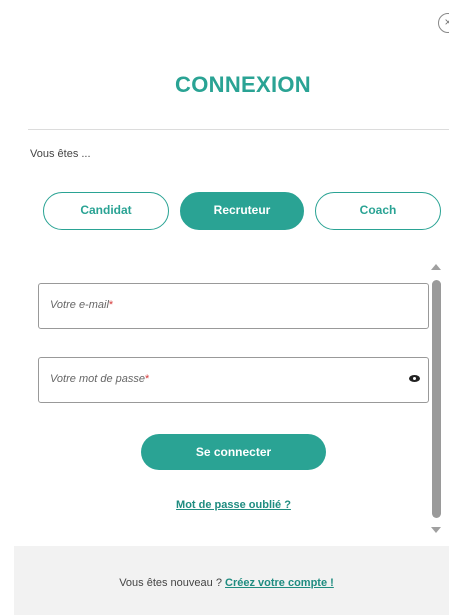  What do you see at coordinates (436, 399) in the screenshot?
I see `scrollbar-thumb` at bounding box center [436, 399].